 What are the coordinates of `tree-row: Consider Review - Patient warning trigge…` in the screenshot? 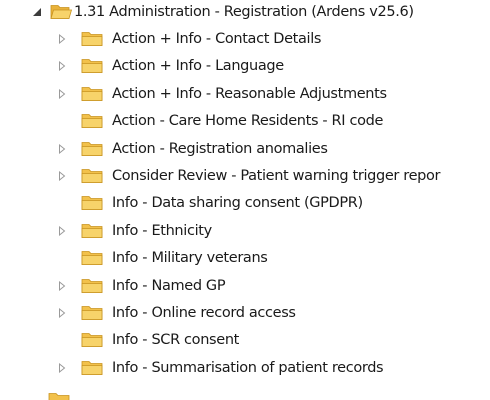 It's located at (245, 176).